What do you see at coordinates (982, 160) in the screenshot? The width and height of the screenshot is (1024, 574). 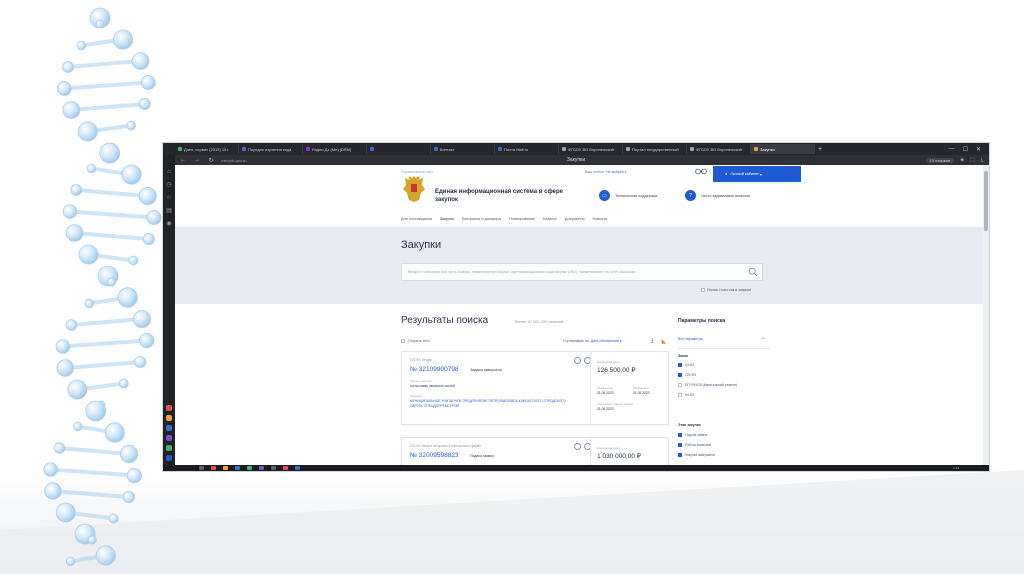 I see `download-icon: ⤓` at bounding box center [982, 160].